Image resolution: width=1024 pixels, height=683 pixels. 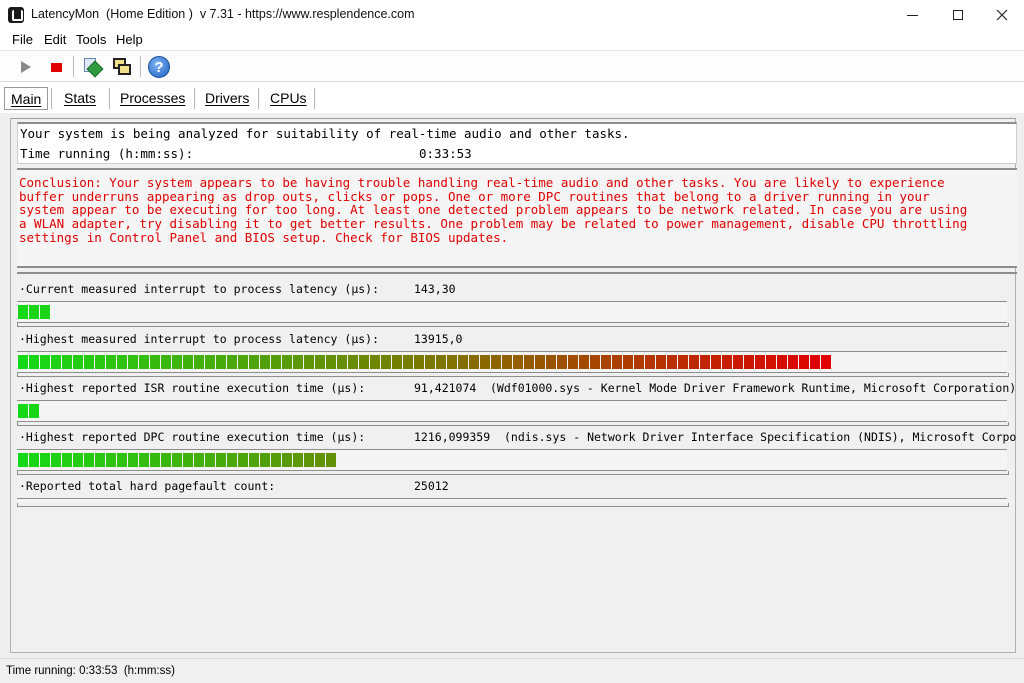 I want to click on menu-help: Help, so click(x=129, y=39).